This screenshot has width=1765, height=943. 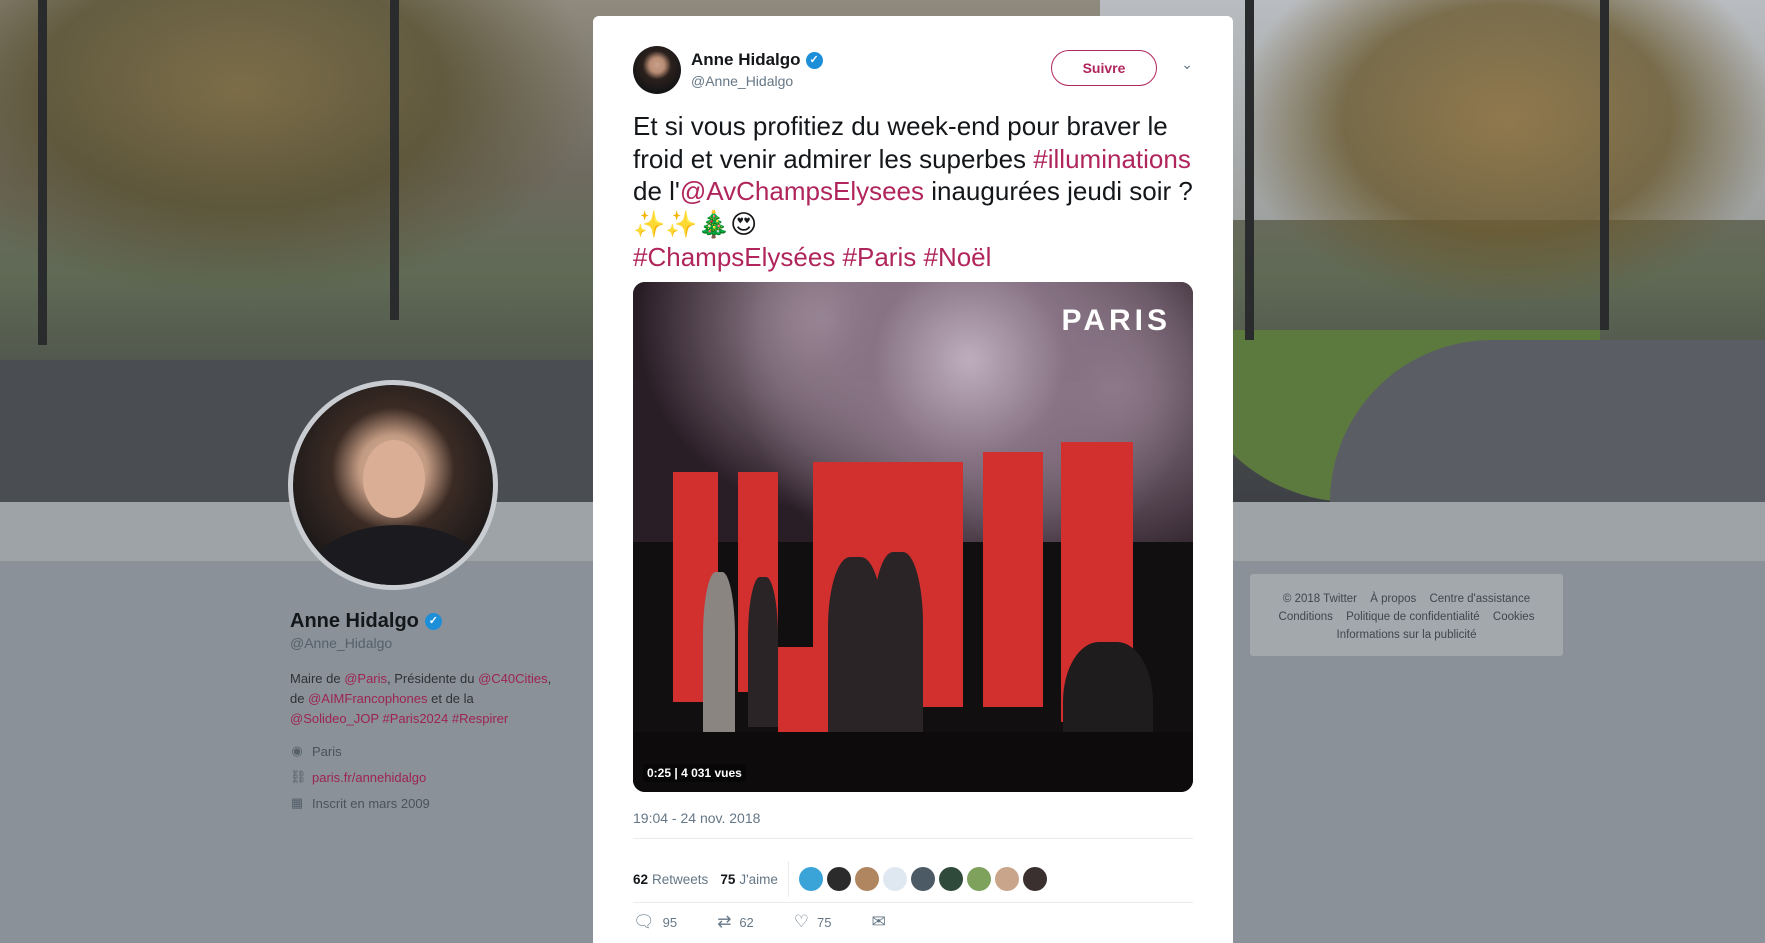 What do you see at coordinates (1393, 599) in the screenshot?
I see `footer-link: À propos` at bounding box center [1393, 599].